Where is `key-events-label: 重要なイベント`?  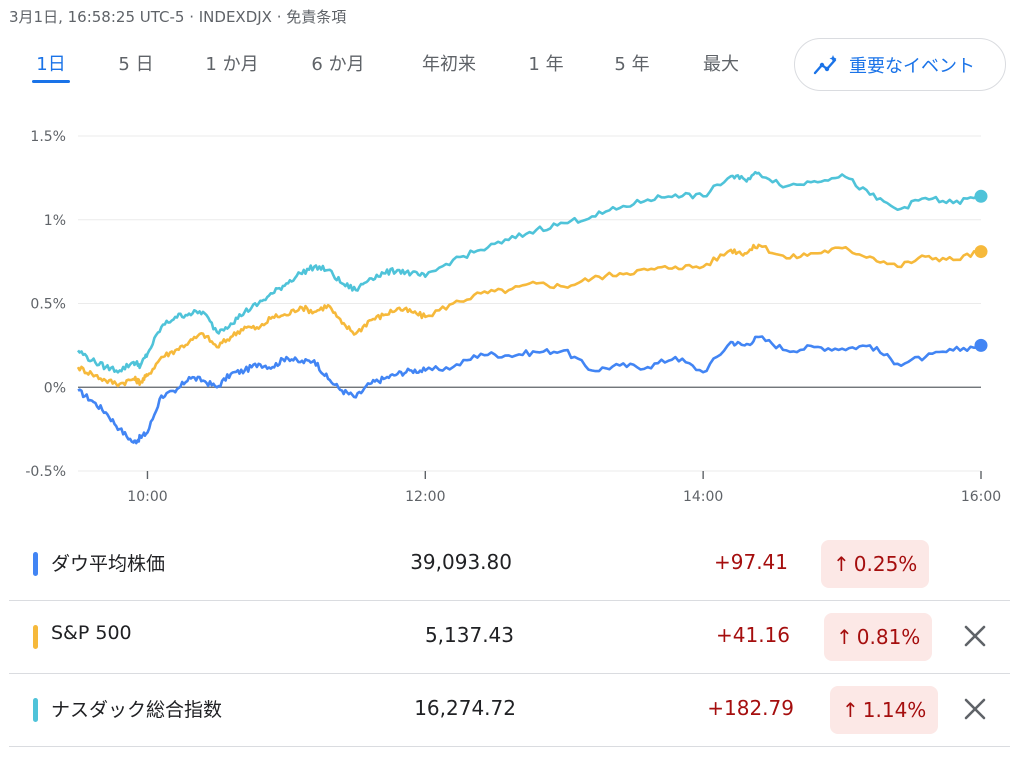 key-events-label: 重要なイベント is located at coordinates (912, 66).